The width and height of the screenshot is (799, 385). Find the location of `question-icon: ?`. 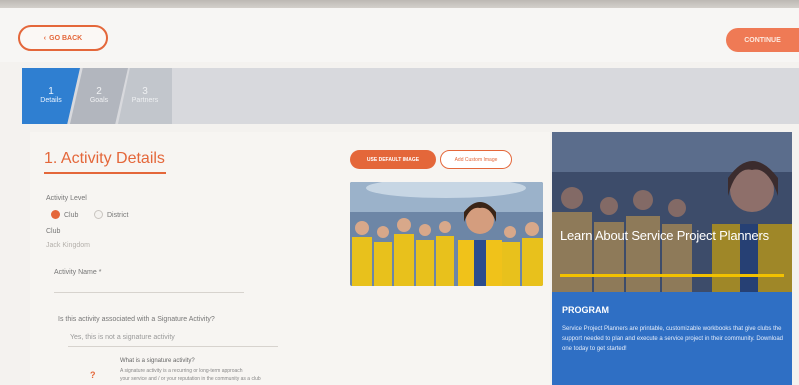

question-icon: ? is located at coordinates (93, 375).